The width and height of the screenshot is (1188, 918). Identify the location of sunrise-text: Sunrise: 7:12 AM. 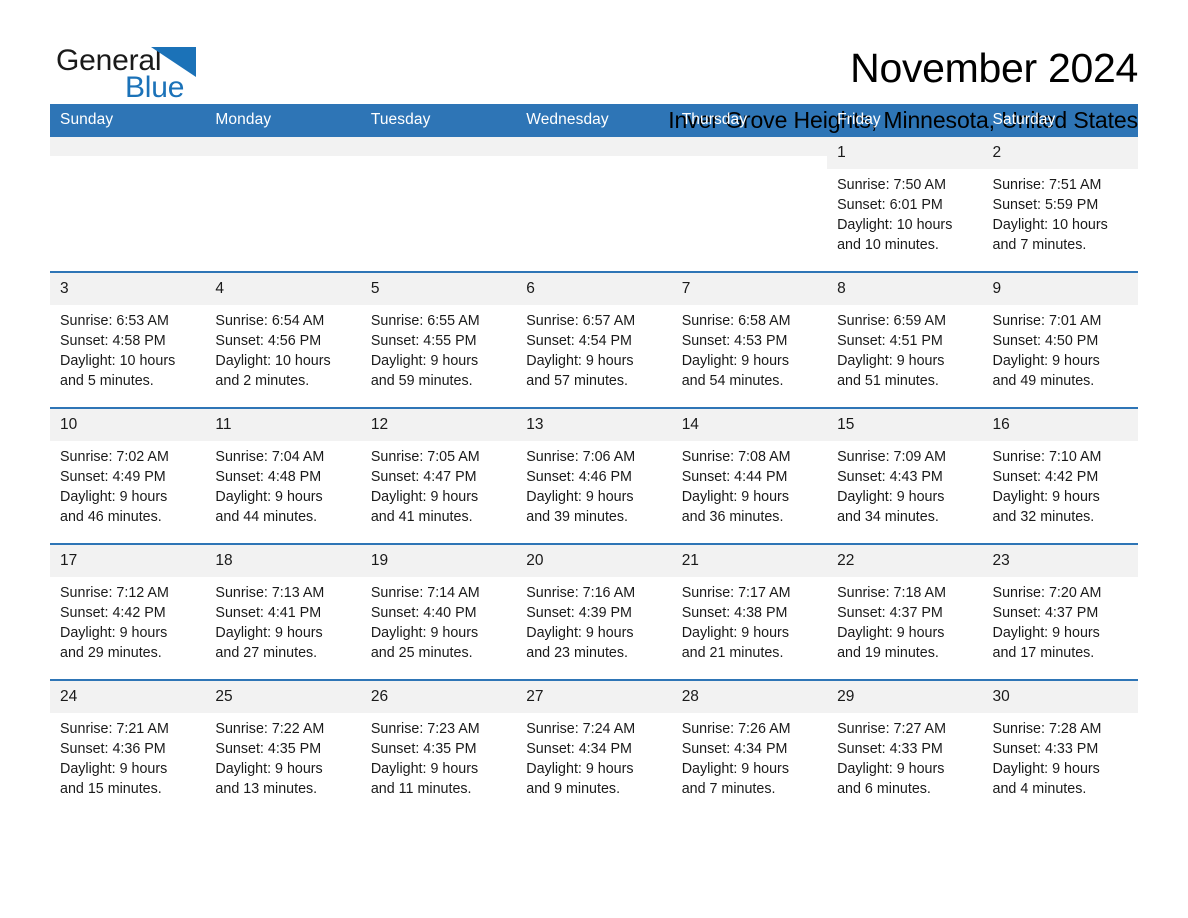
(114, 593).